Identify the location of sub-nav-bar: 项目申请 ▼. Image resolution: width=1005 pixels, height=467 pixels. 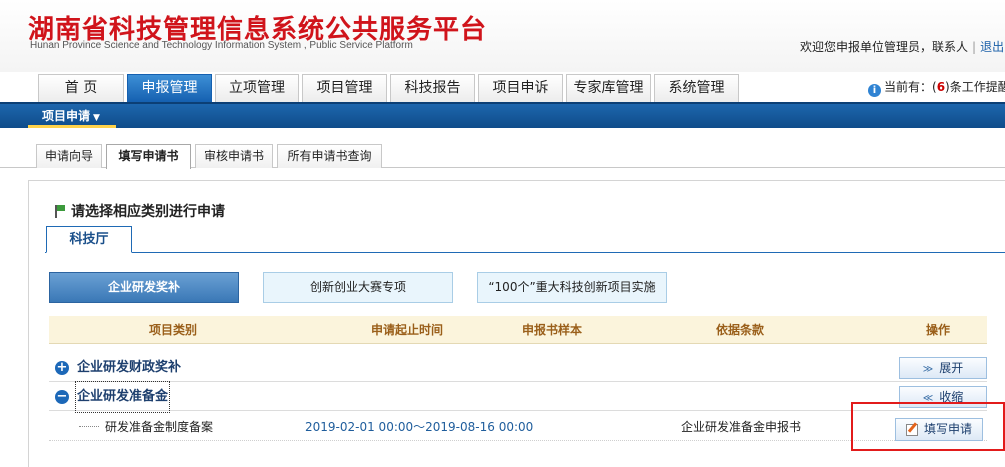
(502, 115).